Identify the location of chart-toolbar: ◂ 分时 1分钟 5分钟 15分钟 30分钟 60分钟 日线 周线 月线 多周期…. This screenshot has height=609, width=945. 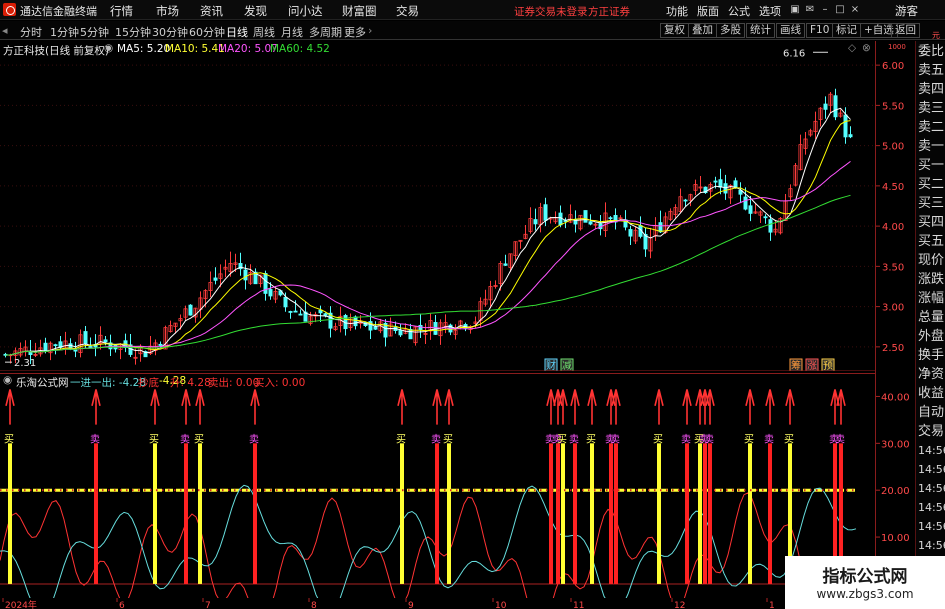
(472, 30).